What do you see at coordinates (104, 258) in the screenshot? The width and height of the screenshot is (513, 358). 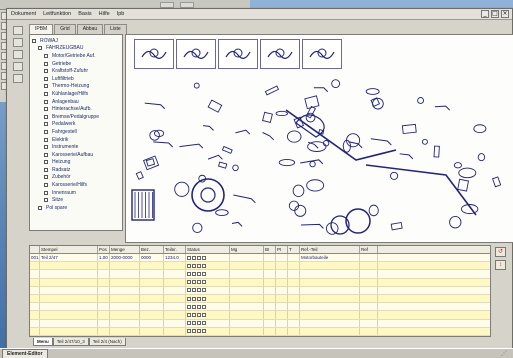 I see `table-cell: 1.00` at bounding box center [104, 258].